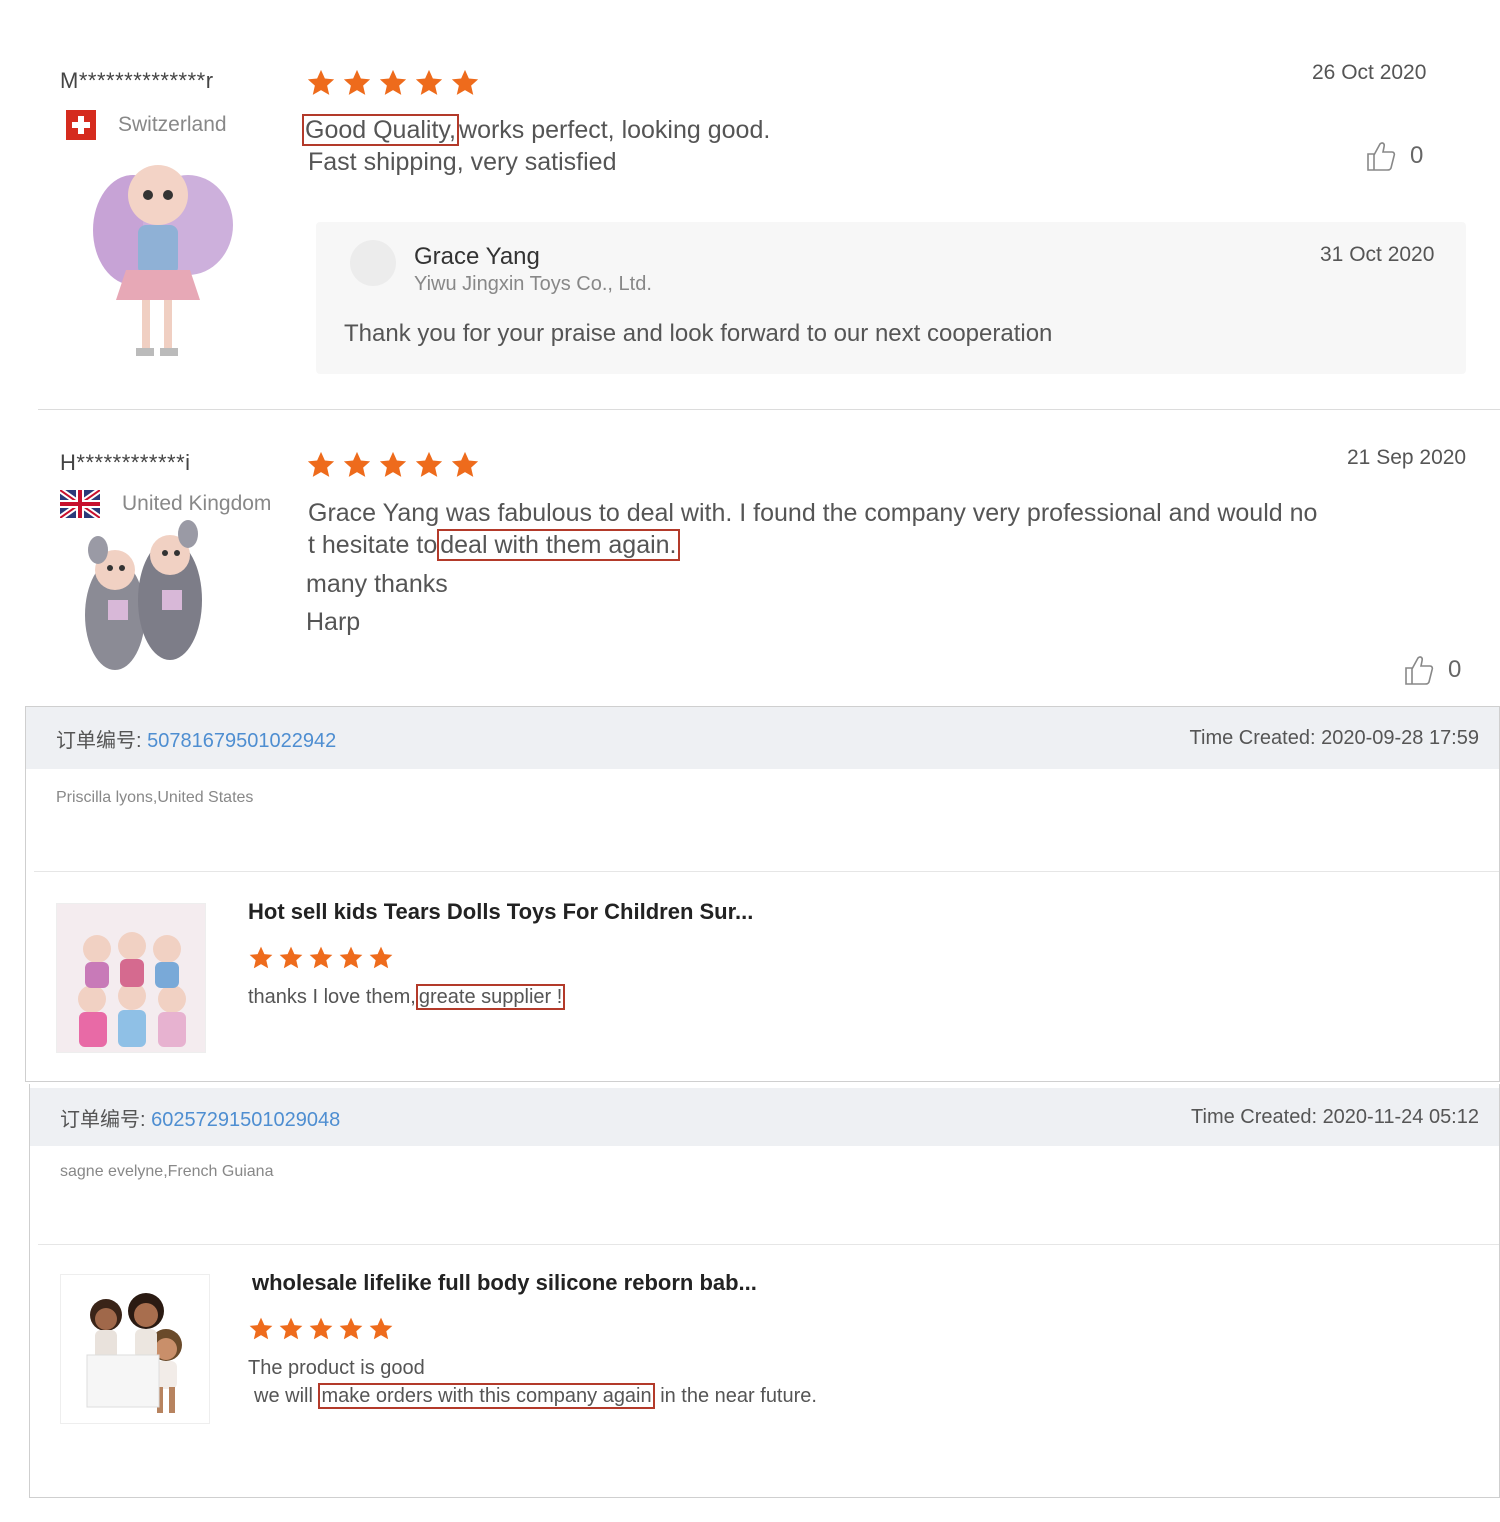  I want to click on highlighted-phrase: Good Quality,, so click(381, 130).